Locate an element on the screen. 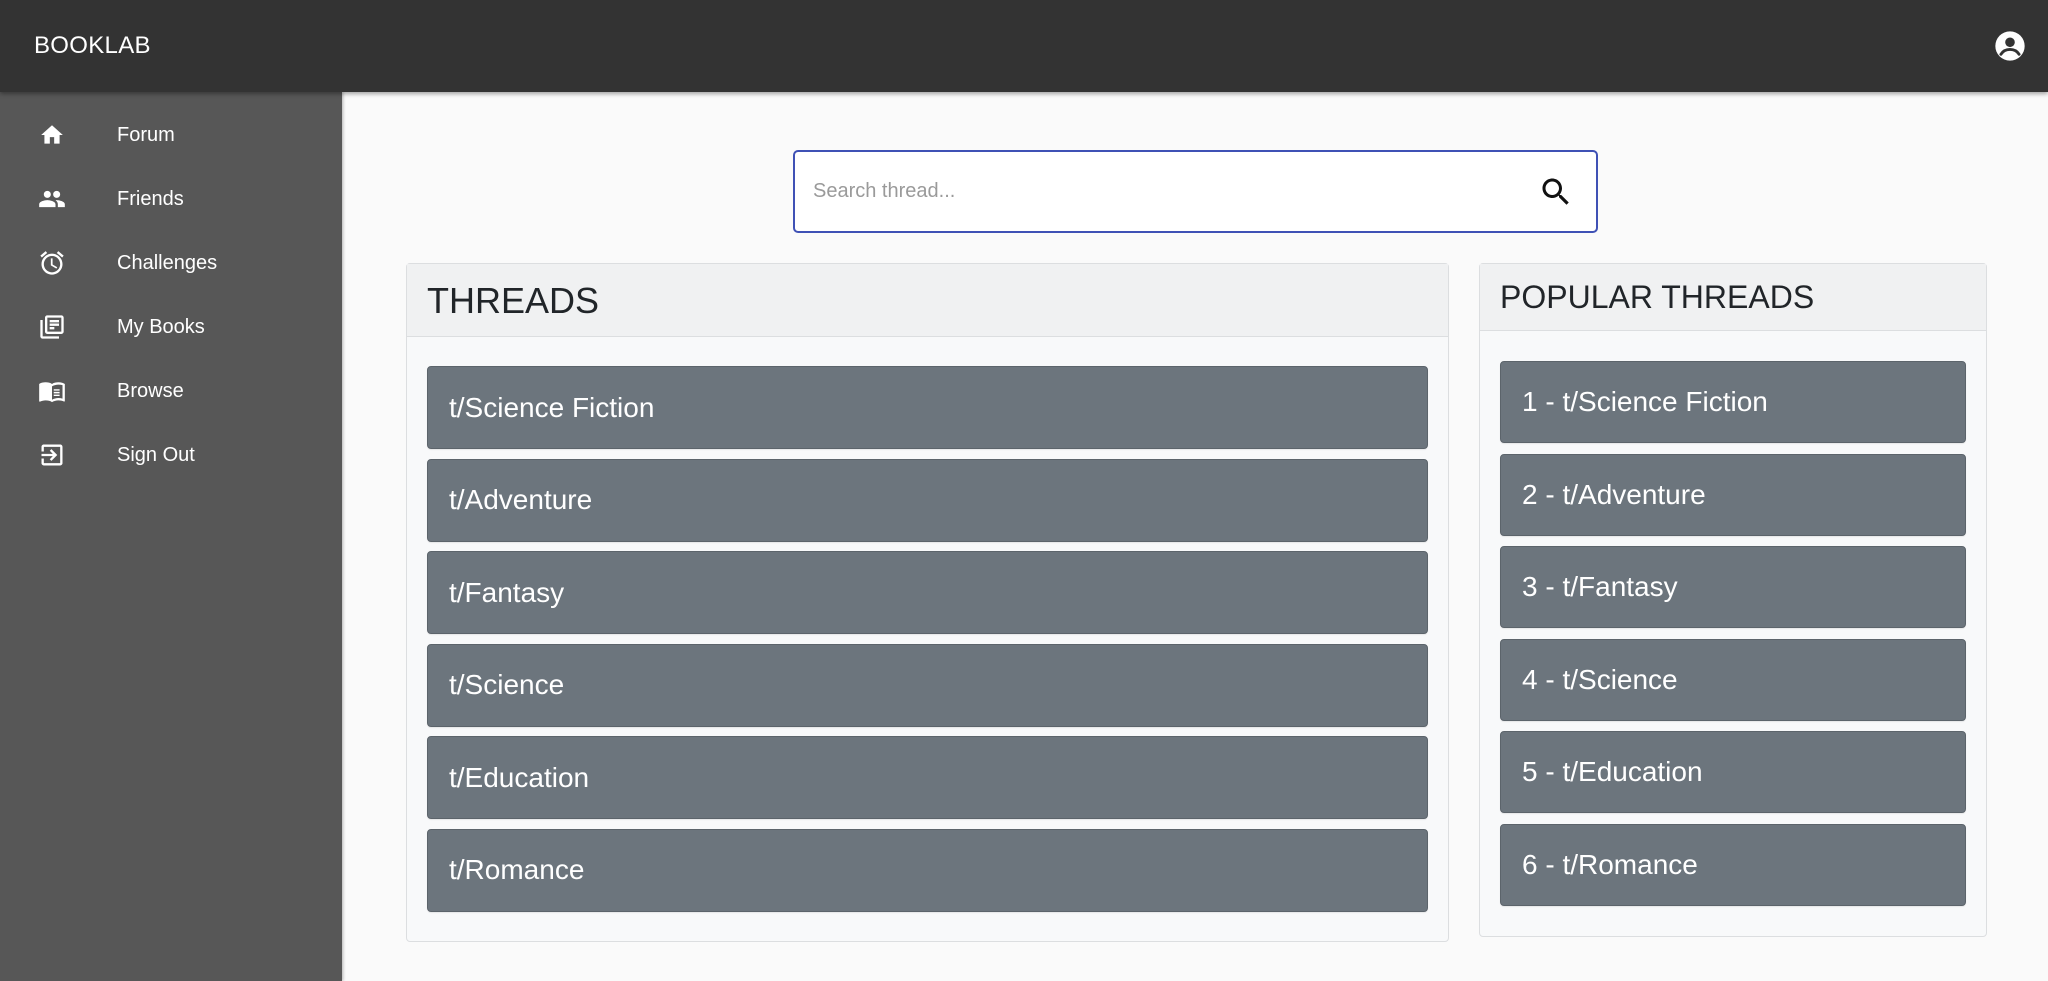 This screenshot has height=981, width=2048. threads-title: THREADS is located at coordinates (927, 300).